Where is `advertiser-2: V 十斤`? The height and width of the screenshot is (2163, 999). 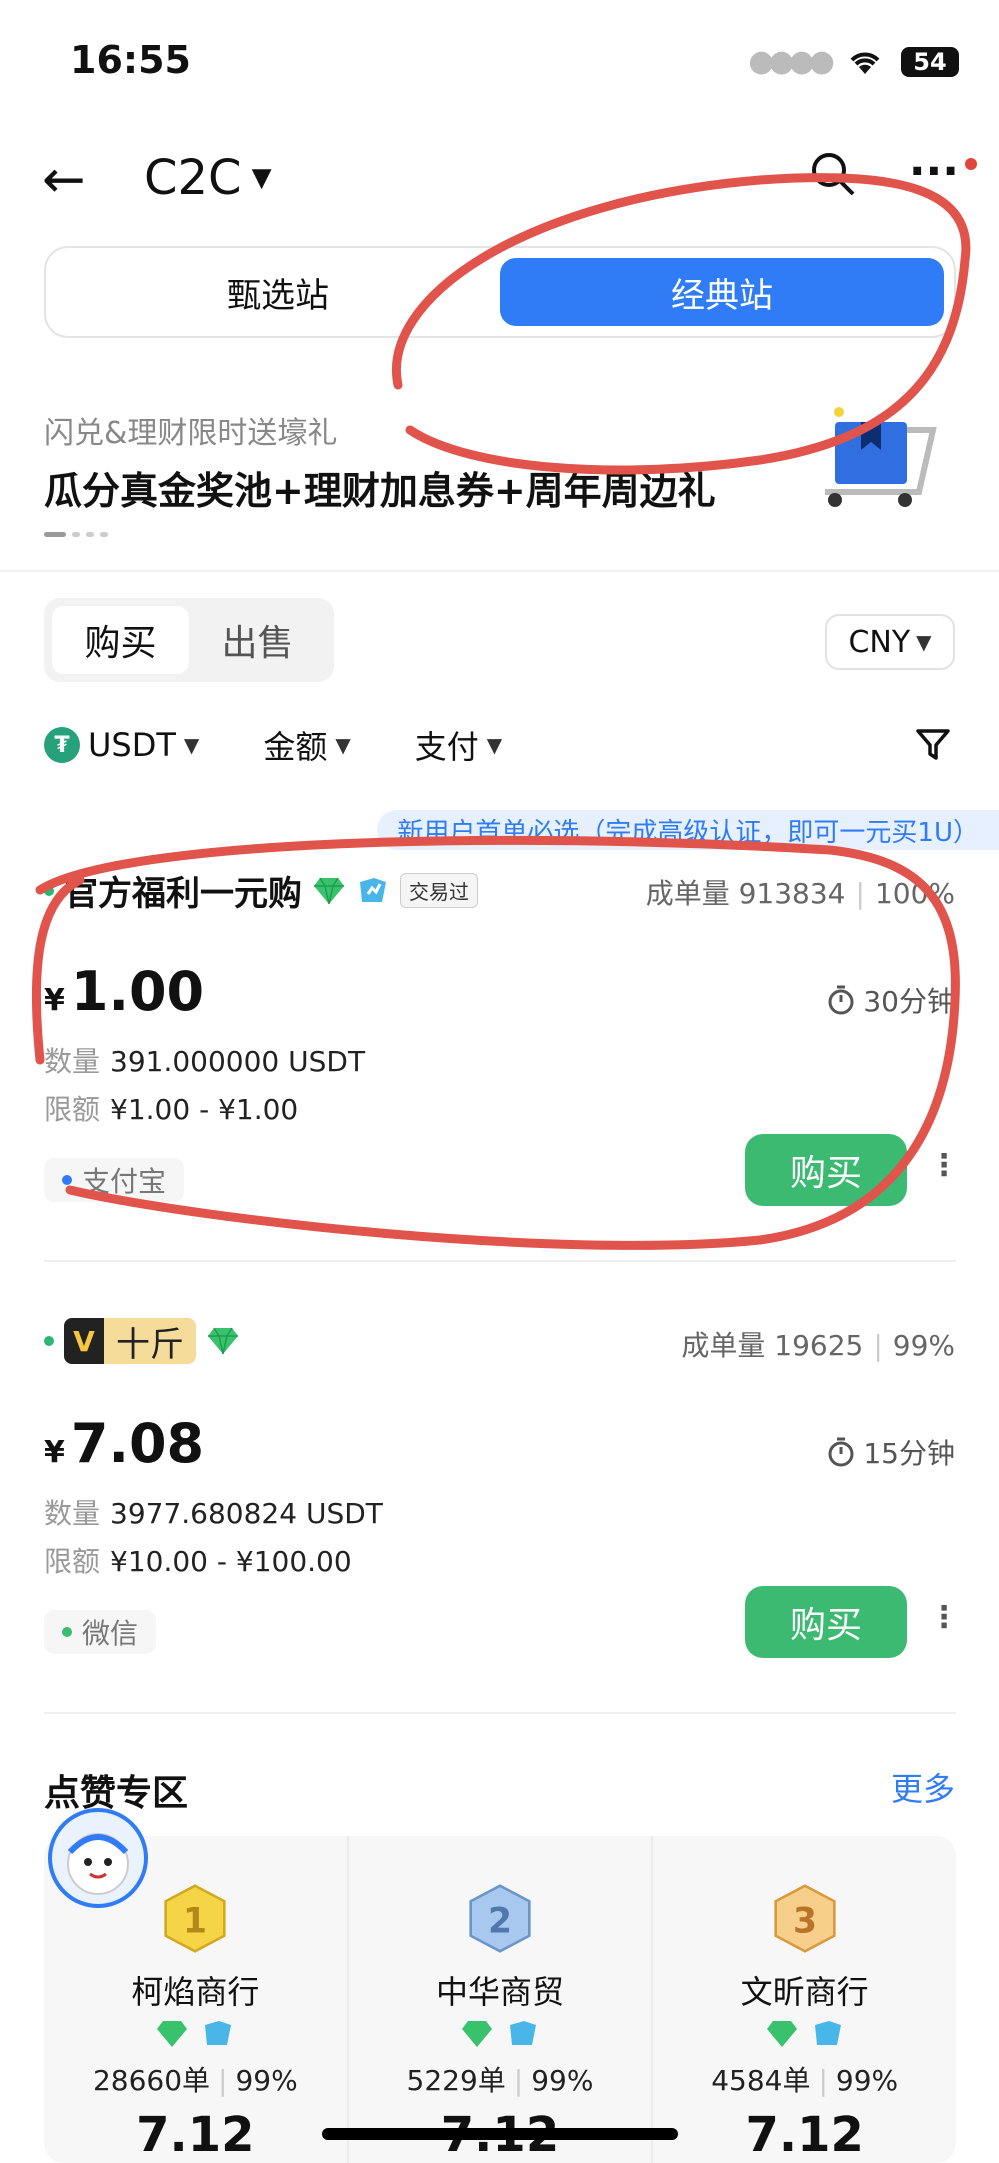
advertiser-2: V 十斤 is located at coordinates (142, 1341).